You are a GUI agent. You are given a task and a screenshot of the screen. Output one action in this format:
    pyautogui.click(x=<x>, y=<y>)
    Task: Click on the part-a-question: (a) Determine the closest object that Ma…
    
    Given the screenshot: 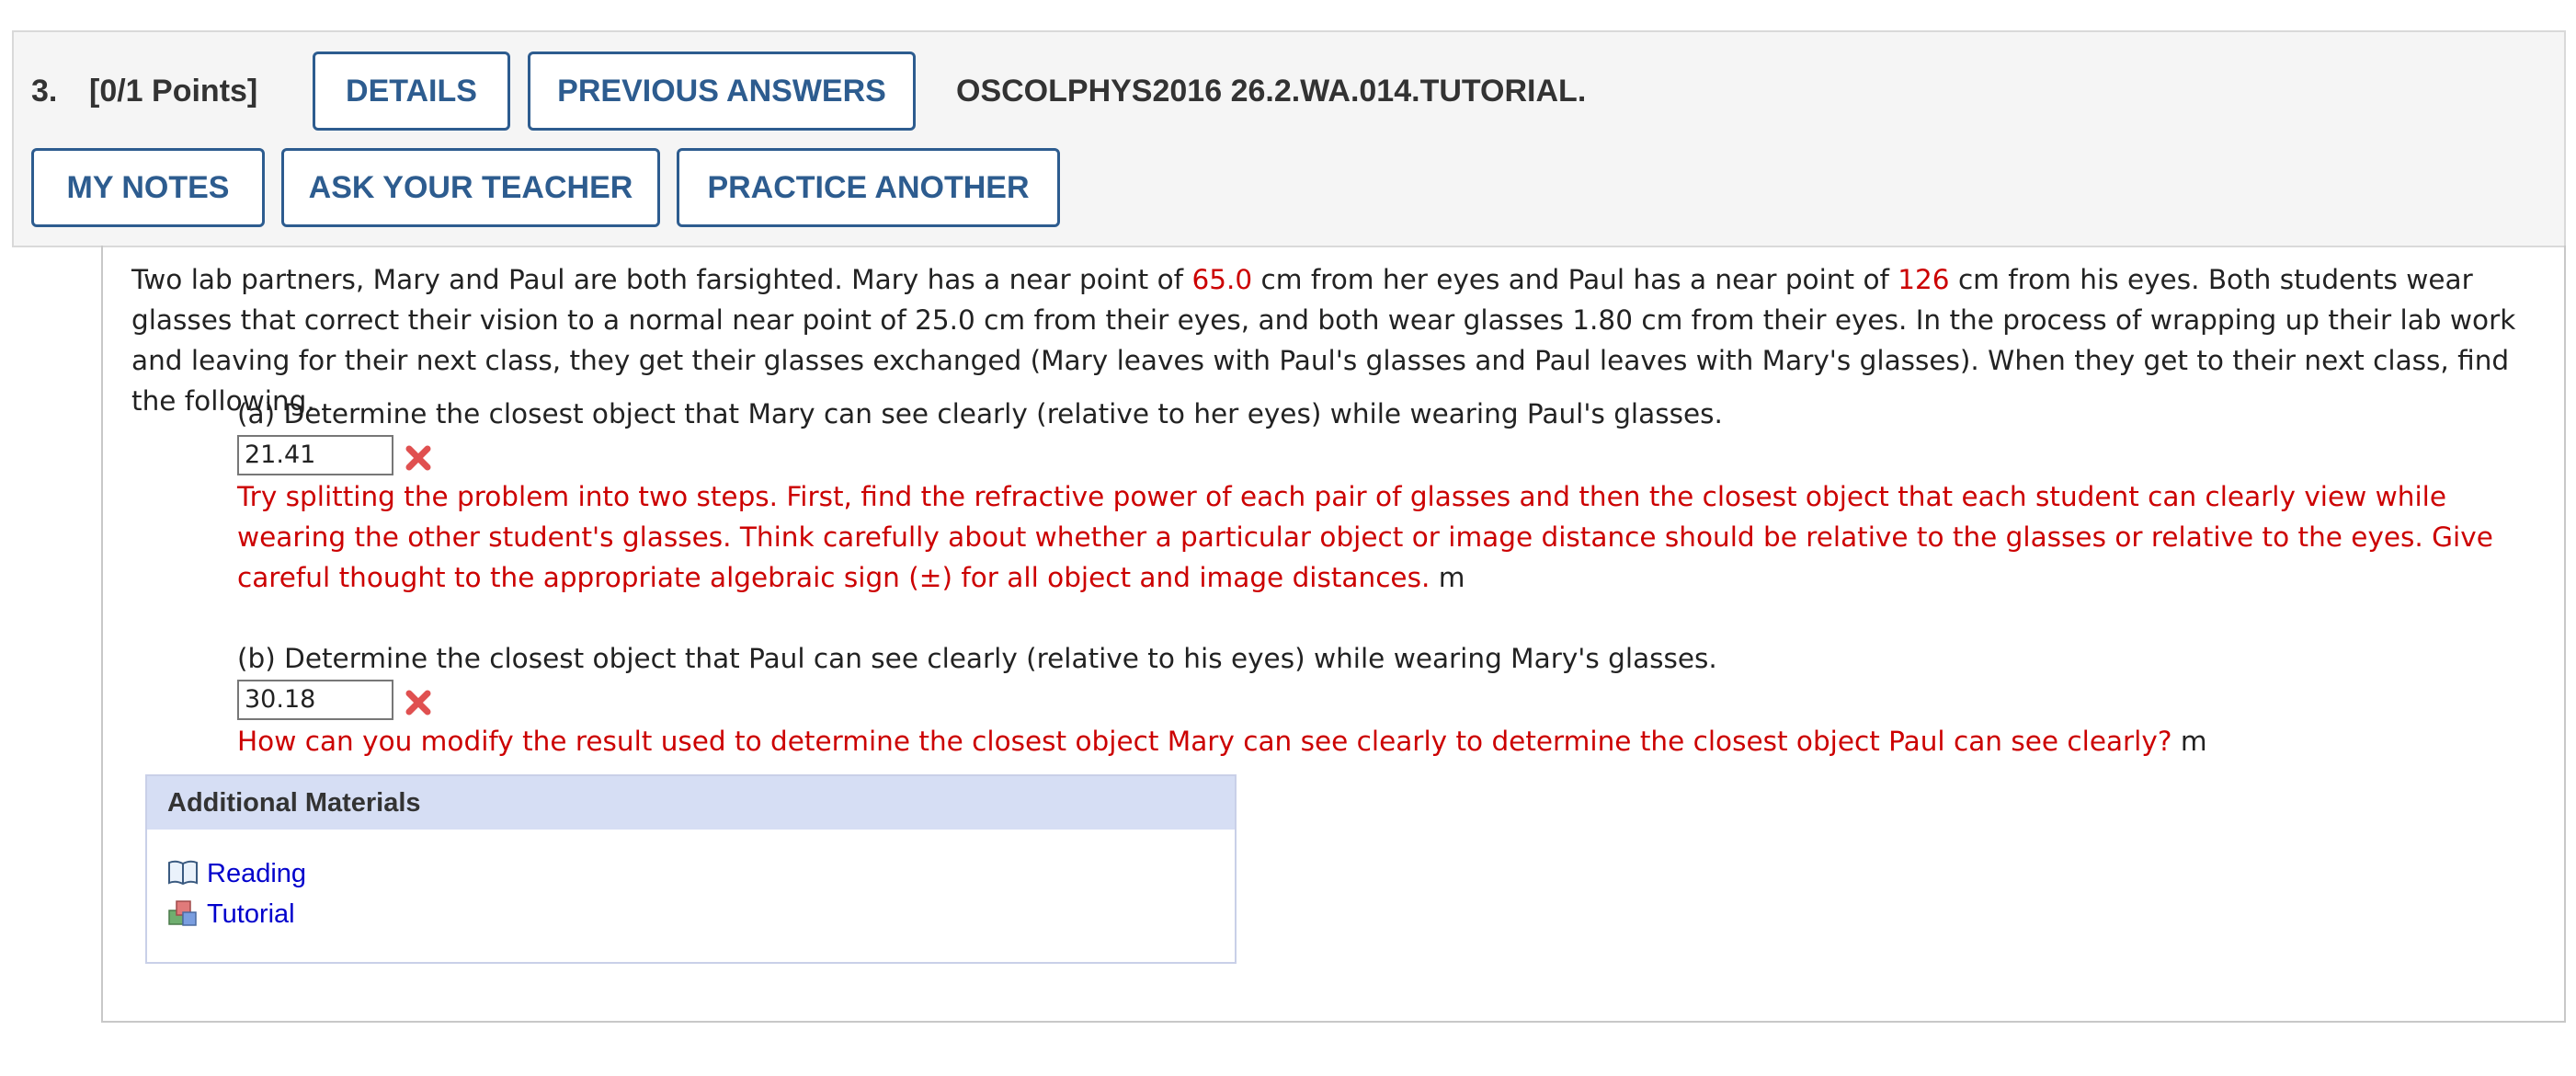 What is the action you would take?
    pyautogui.click(x=980, y=413)
    